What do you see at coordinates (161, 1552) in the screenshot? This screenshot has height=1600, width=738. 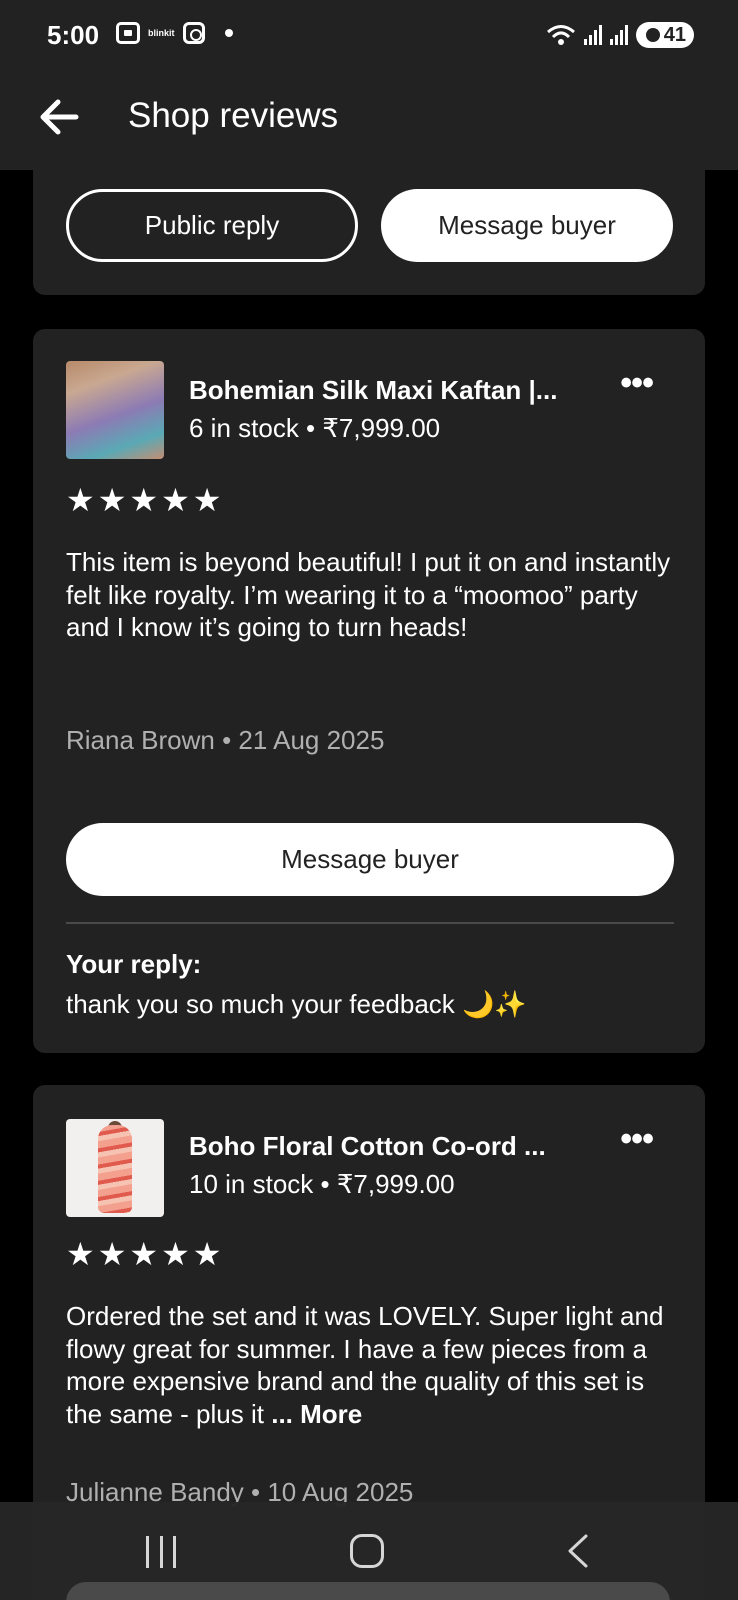 I see `recent-apps-icon` at bounding box center [161, 1552].